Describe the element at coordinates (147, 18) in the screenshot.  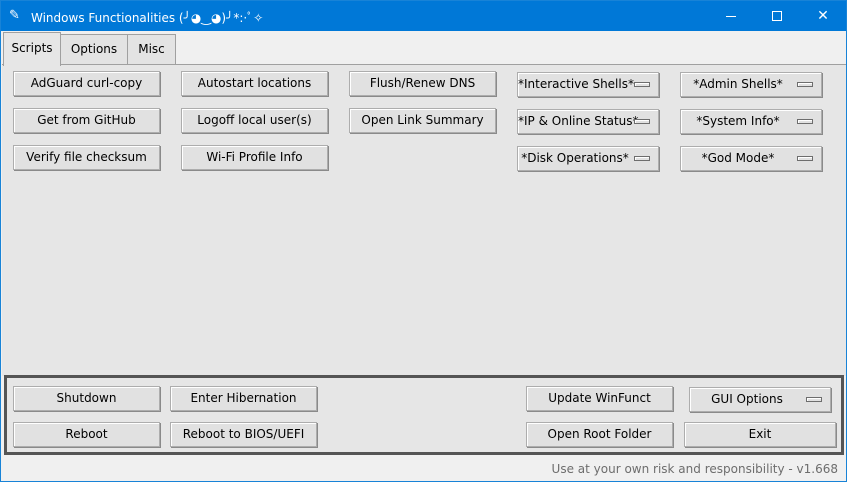
I see `window-title: Windows Functionalities (╯◕‿◕)╯*:·ﾟ✧` at that location.